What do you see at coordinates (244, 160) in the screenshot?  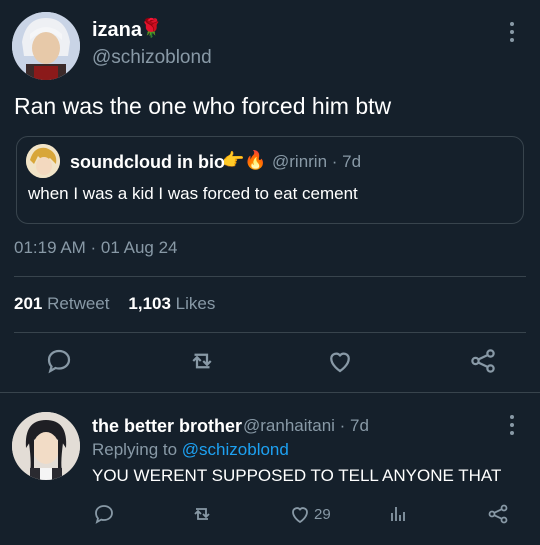 I see `pointing-hand-fire-icons: 👉🔥` at bounding box center [244, 160].